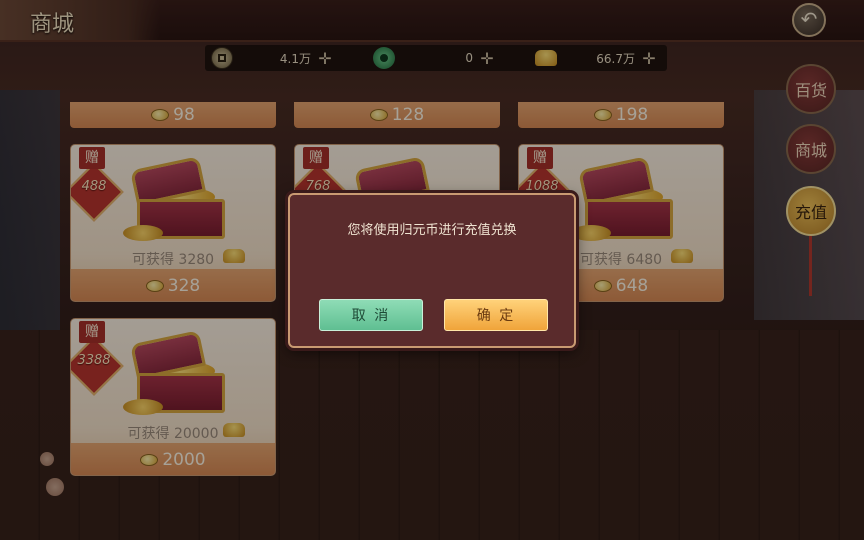 This screenshot has height=540, width=864. Describe the element at coordinates (432, 230) in the screenshot. I see `dialog-message: 您将使用归元币进行充值兑换` at that location.